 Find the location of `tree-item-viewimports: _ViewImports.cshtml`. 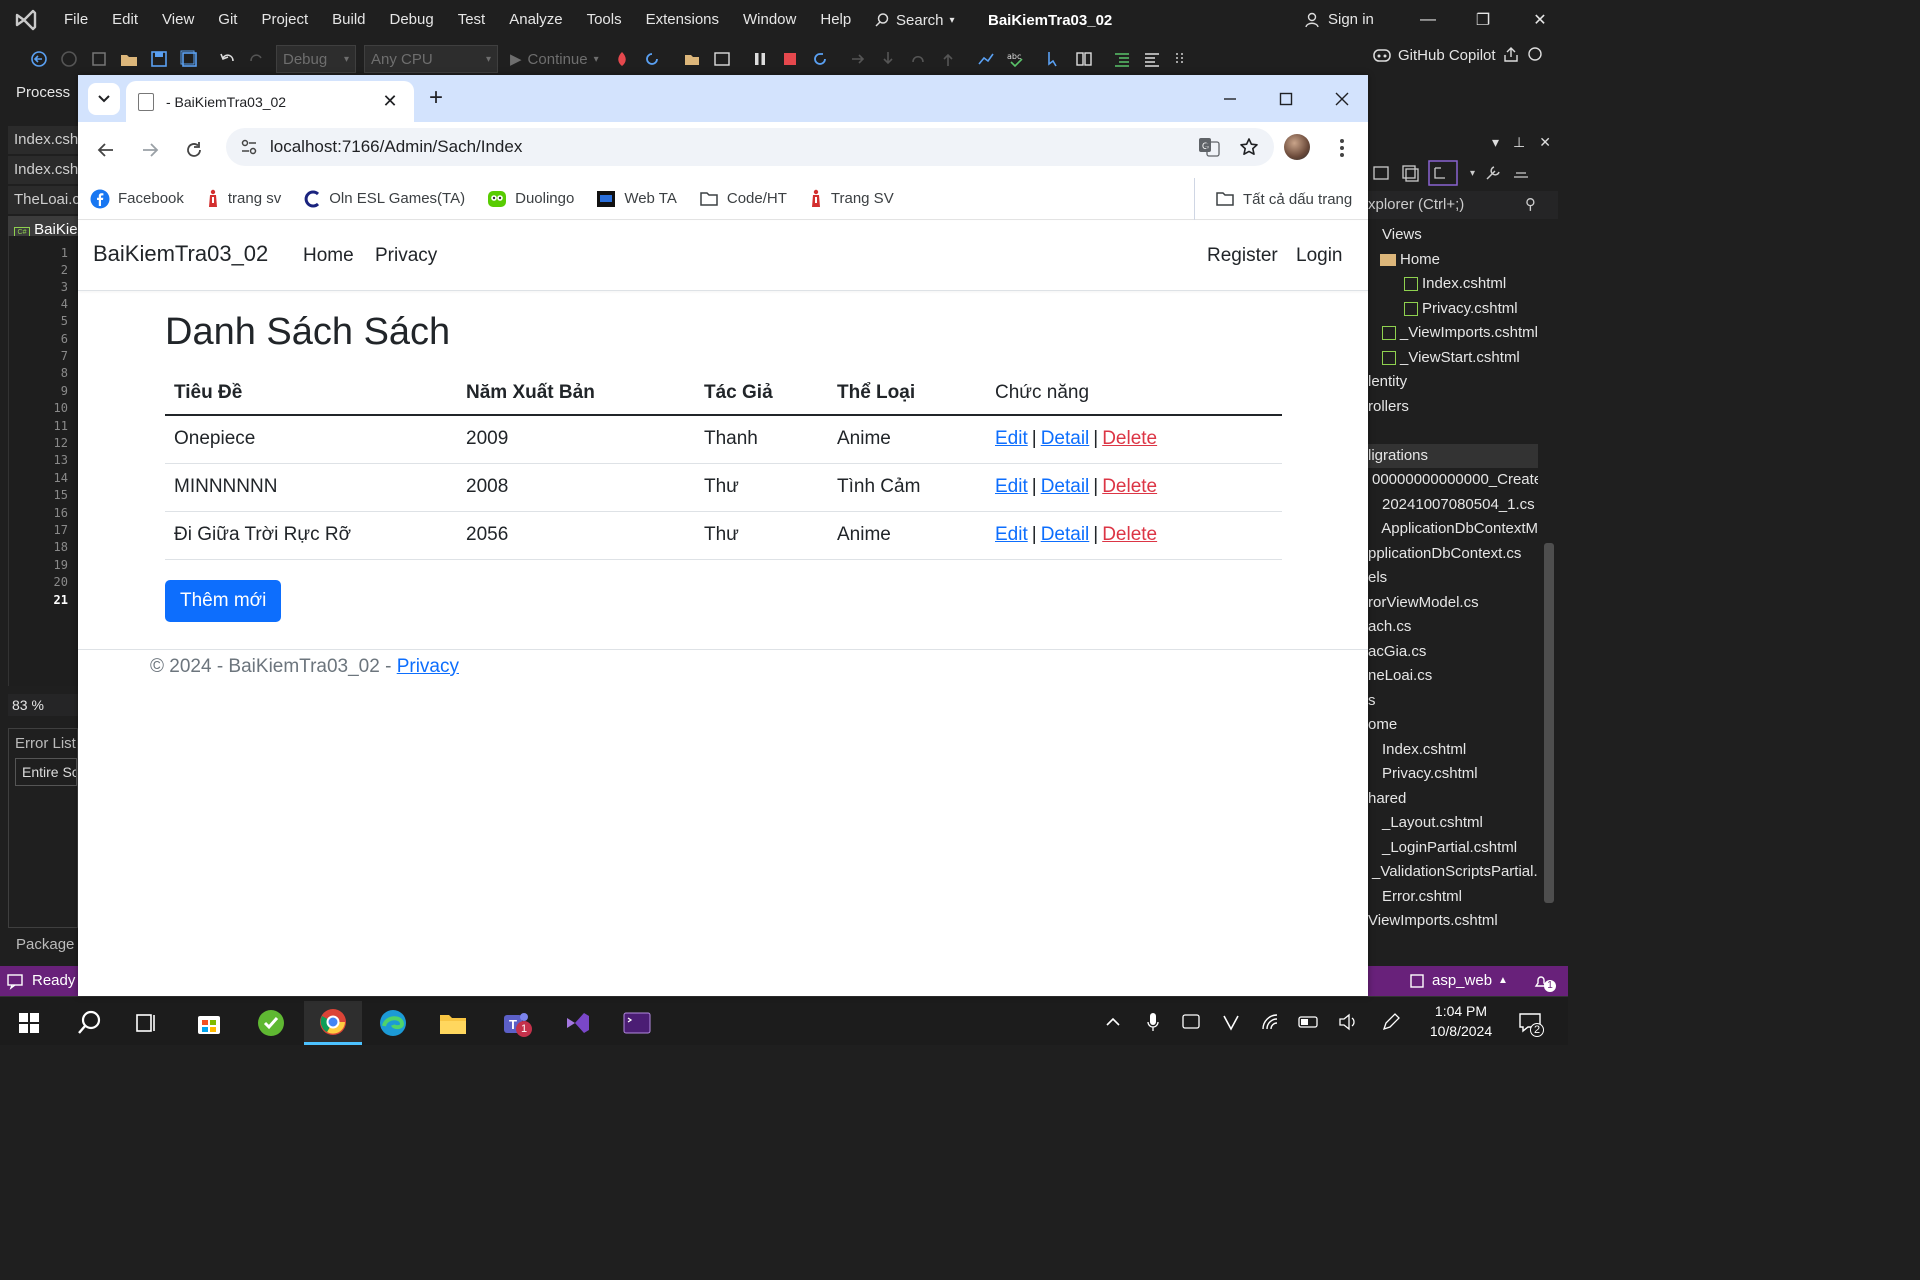

tree-item-viewimports: _ViewImports.cshtml is located at coordinates (1453, 333).